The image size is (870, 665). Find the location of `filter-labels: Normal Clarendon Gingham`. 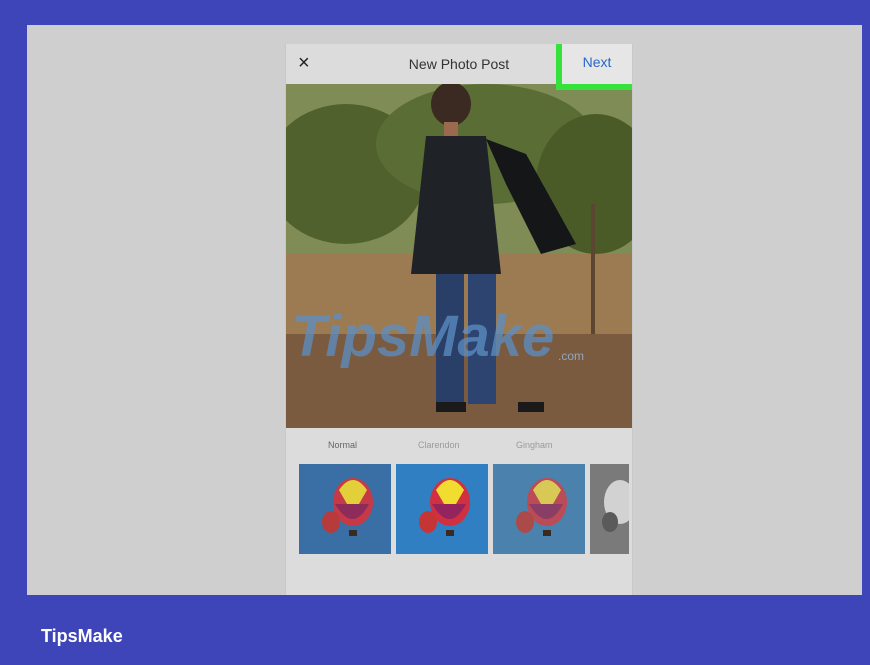

filter-labels: Normal Clarendon Gingham is located at coordinates (459, 448).